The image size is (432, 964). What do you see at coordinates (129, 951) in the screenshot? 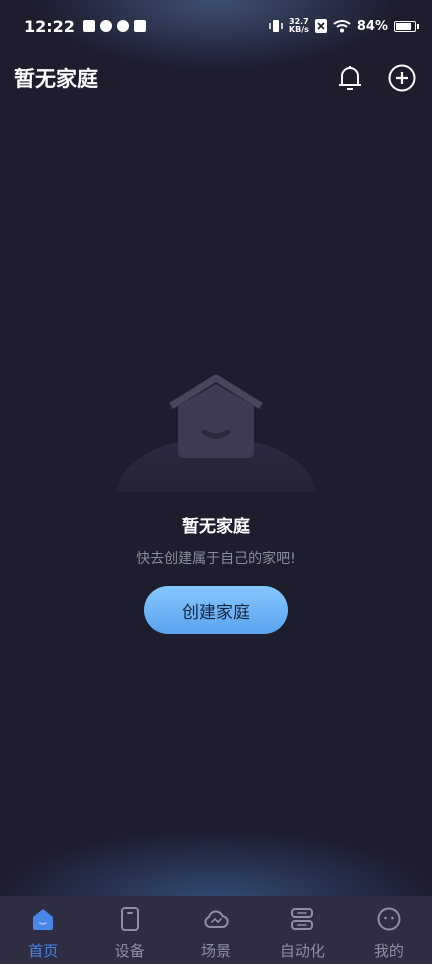
I see `nav-device-label: 设备` at bounding box center [129, 951].